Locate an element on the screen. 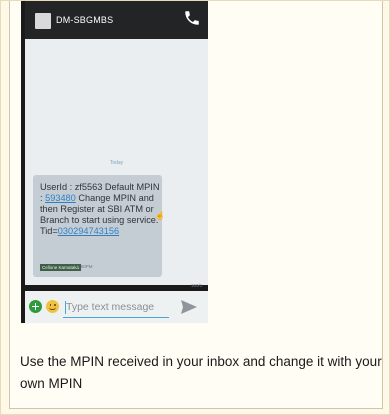 The width and height of the screenshot is (390, 415). carrier-badge: Cellone Karnataka is located at coordinates (61, 267).